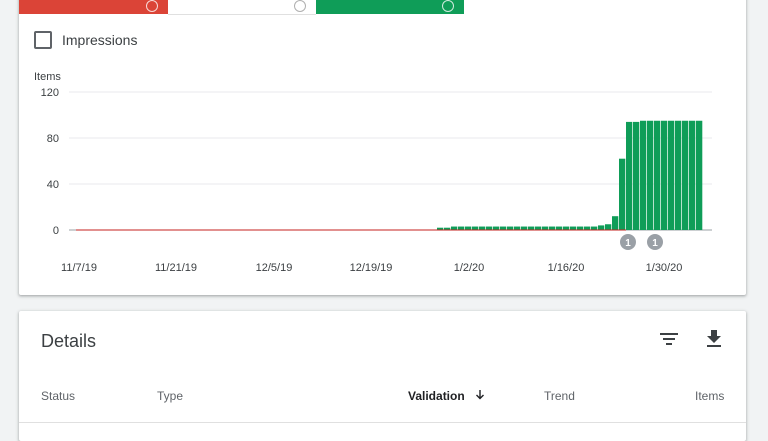  I want to click on y-tick-label: 120, so click(50, 93).